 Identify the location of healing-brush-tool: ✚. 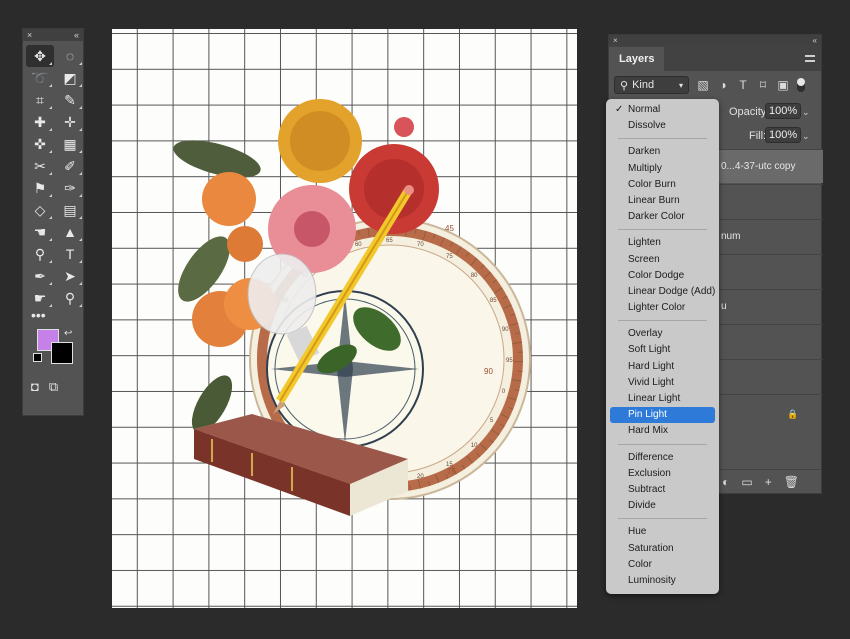
(40, 122).